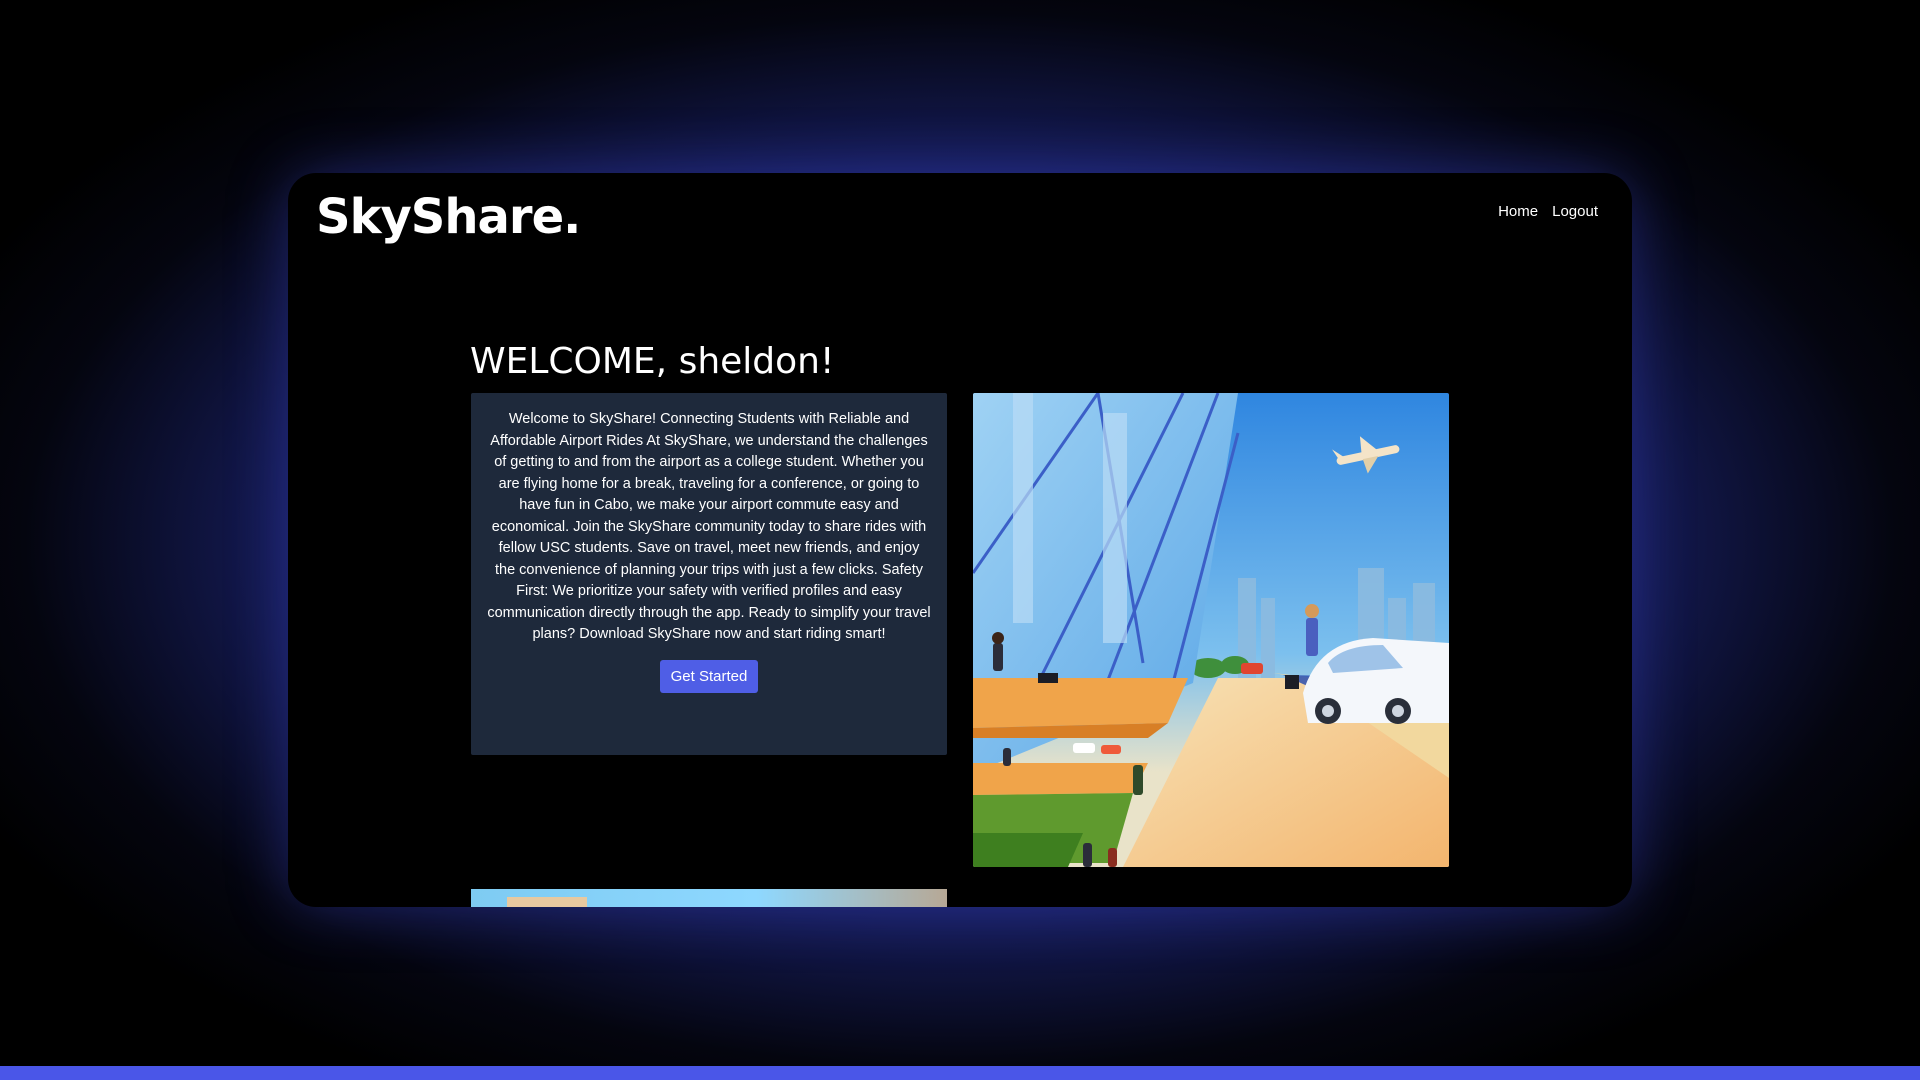  Describe the element at coordinates (709, 676) in the screenshot. I see `get-started-button: Get Started` at that location.